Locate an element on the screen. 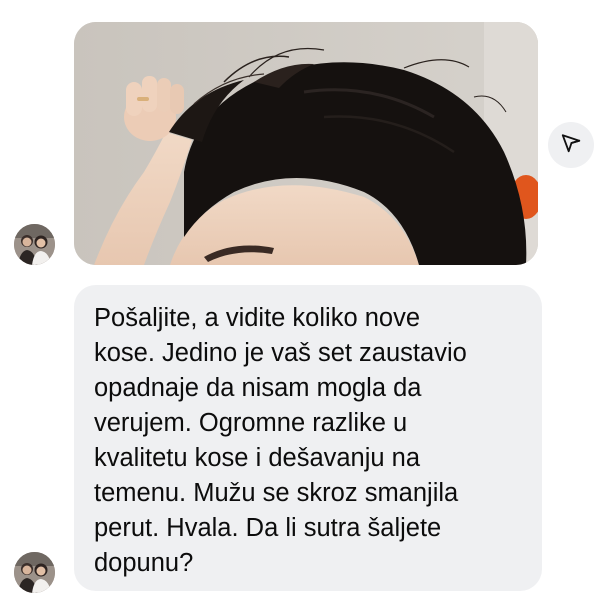  share-button is located at coordinates (571, 145).